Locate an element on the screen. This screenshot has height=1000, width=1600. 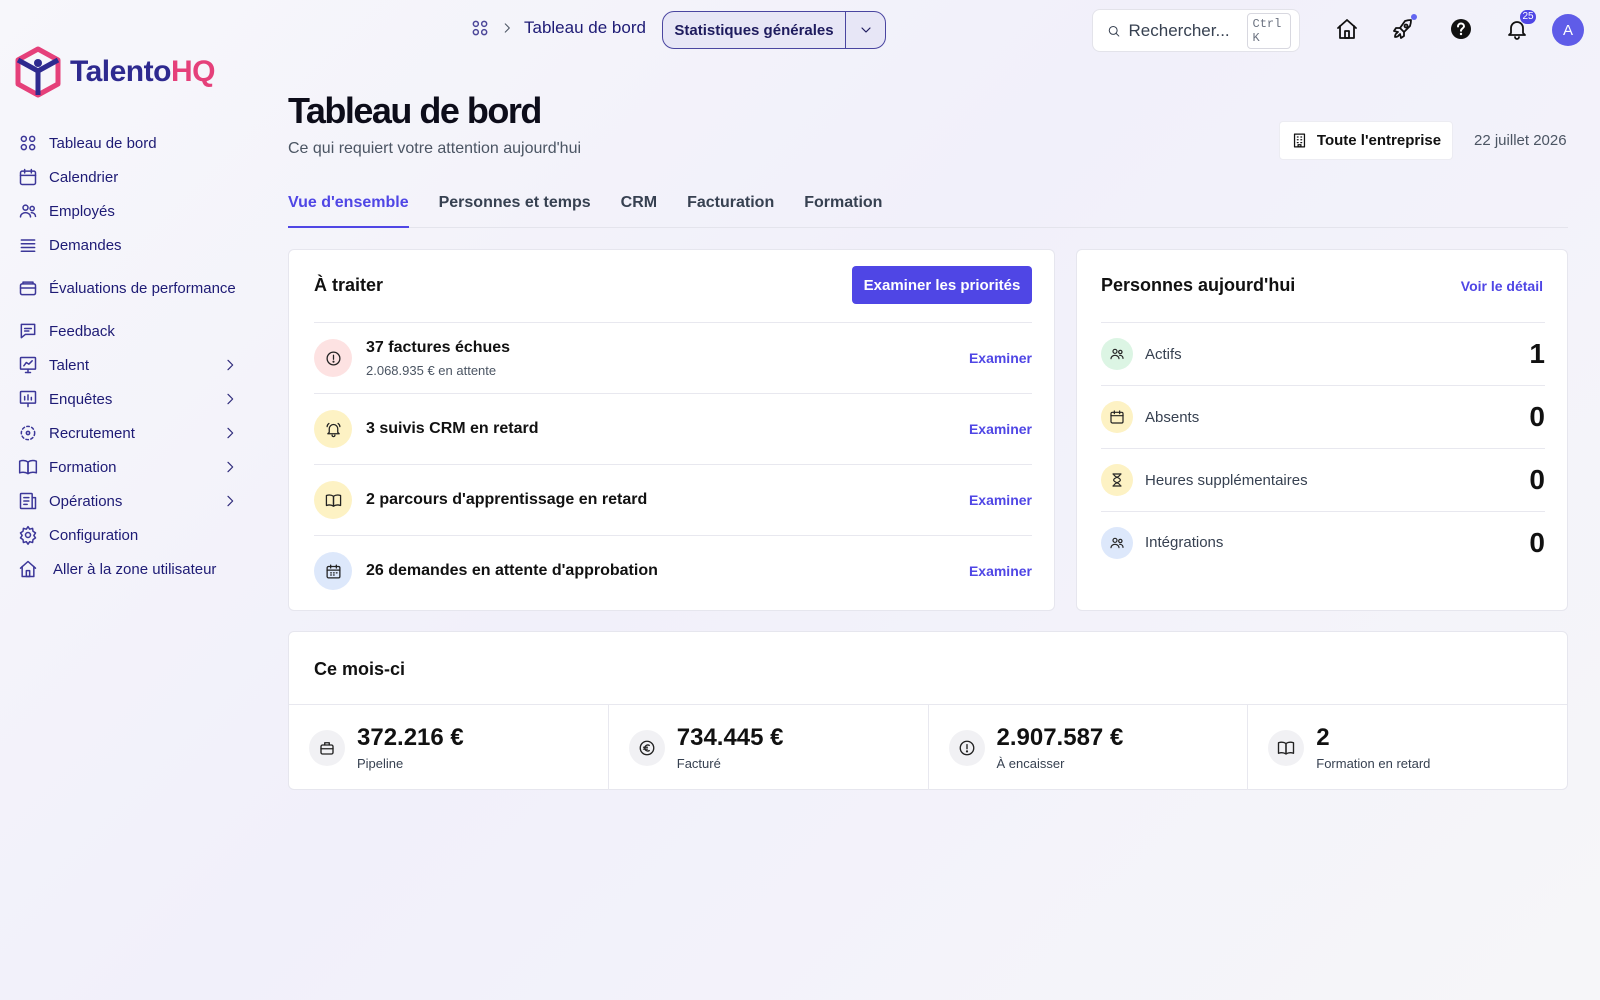
folder-icon is located at coordinates (28, 288).